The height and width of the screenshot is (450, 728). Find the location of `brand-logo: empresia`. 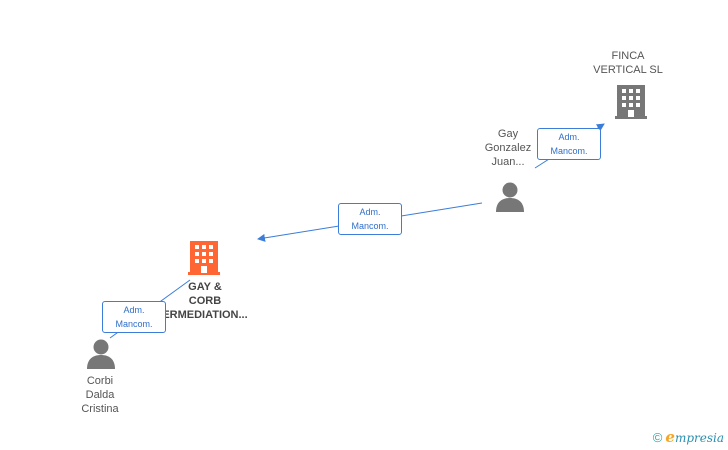

brand-logo: empresia is located at coordinates (694, 437).